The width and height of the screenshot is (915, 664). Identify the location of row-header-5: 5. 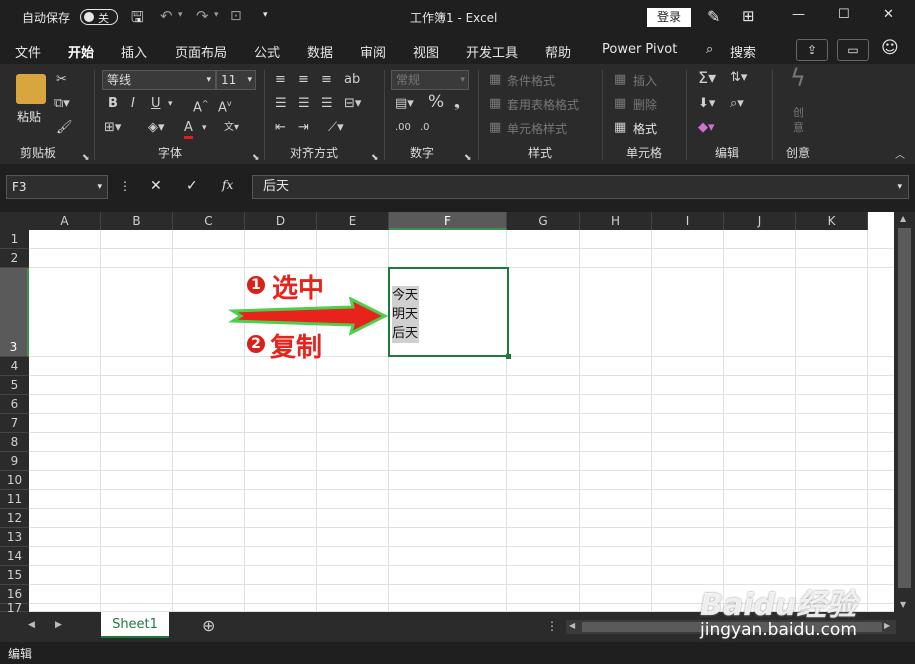
(14, 385).